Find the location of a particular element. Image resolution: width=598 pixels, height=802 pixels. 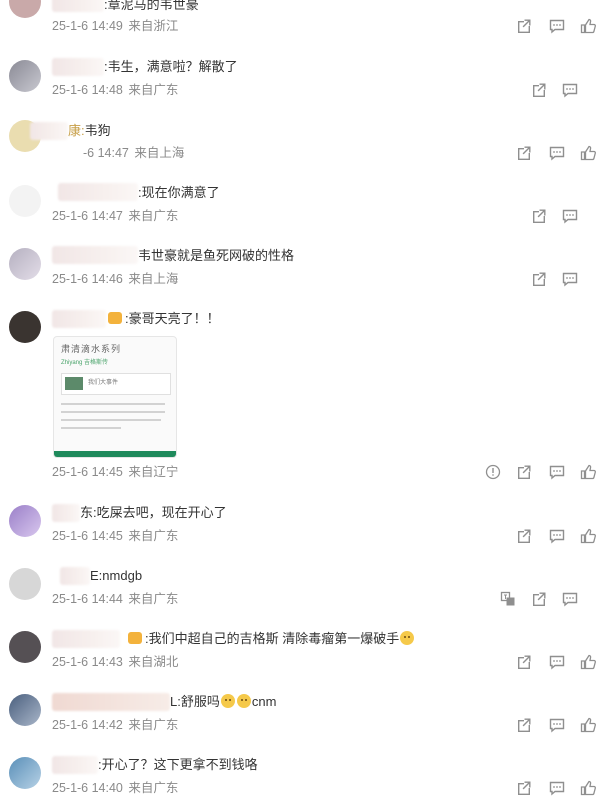

comment-location: 来自浙江 is located at coordinates (153, 26).